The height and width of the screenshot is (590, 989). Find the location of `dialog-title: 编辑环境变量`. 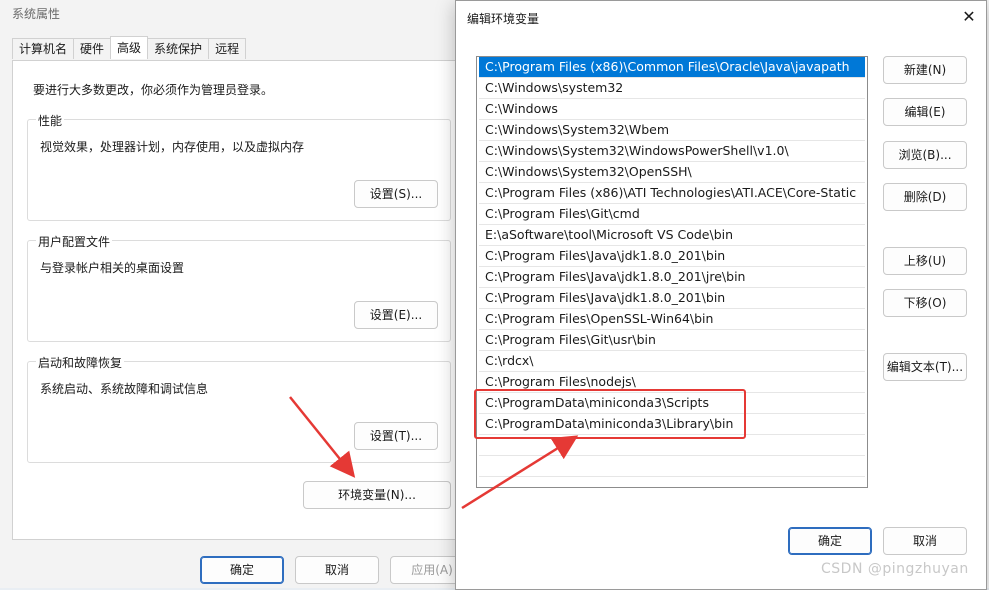

dialog-title: 编辑环境变量 is located at coordinates (503, 19).